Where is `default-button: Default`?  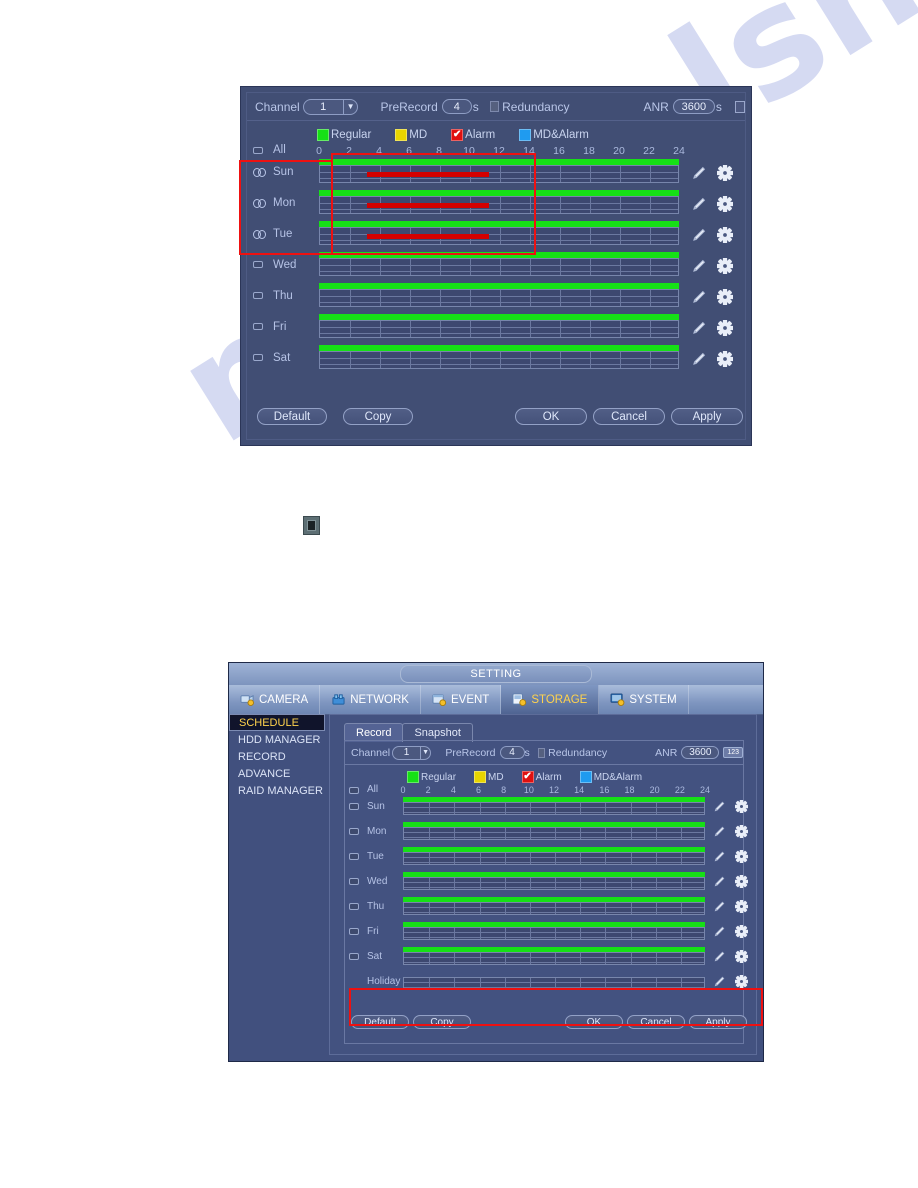
default-button: Default is located at coordinates (292, 416).